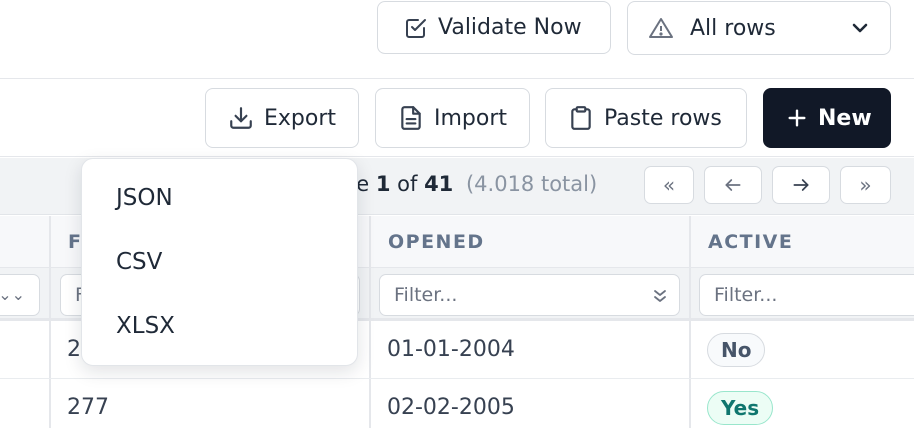 This screenshot has width=914, height=428. What do you see at coordinates (660, 296) in the screenshot?
I see `double-chevron-down-icon` at bounding box center [660, 296].